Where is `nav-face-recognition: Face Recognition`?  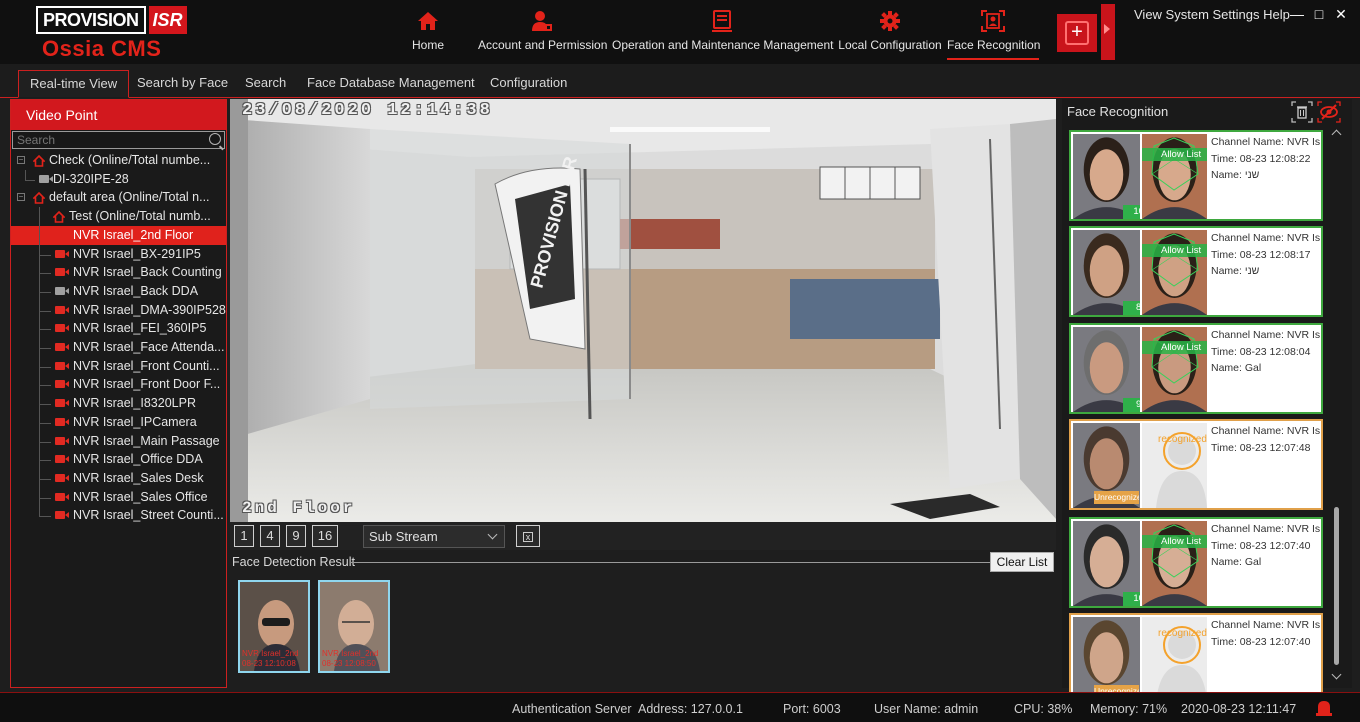 nav-face-recognition: Face Recognition is located at coordinates (993, 35).